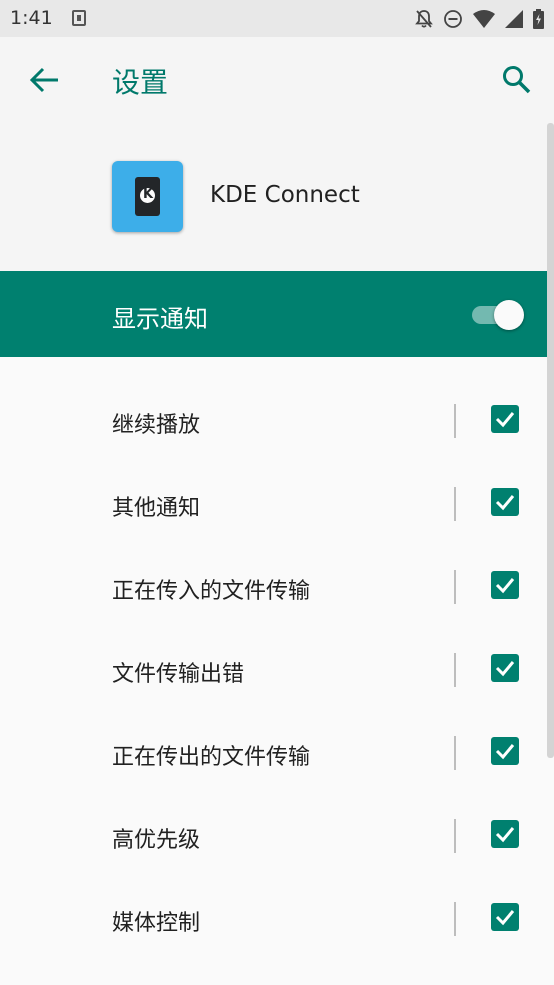  What do you see at coordinates (160, 319) in the screenshot?
I see `show-notifications-label: 显示通知` at bounding box center [160, 319].